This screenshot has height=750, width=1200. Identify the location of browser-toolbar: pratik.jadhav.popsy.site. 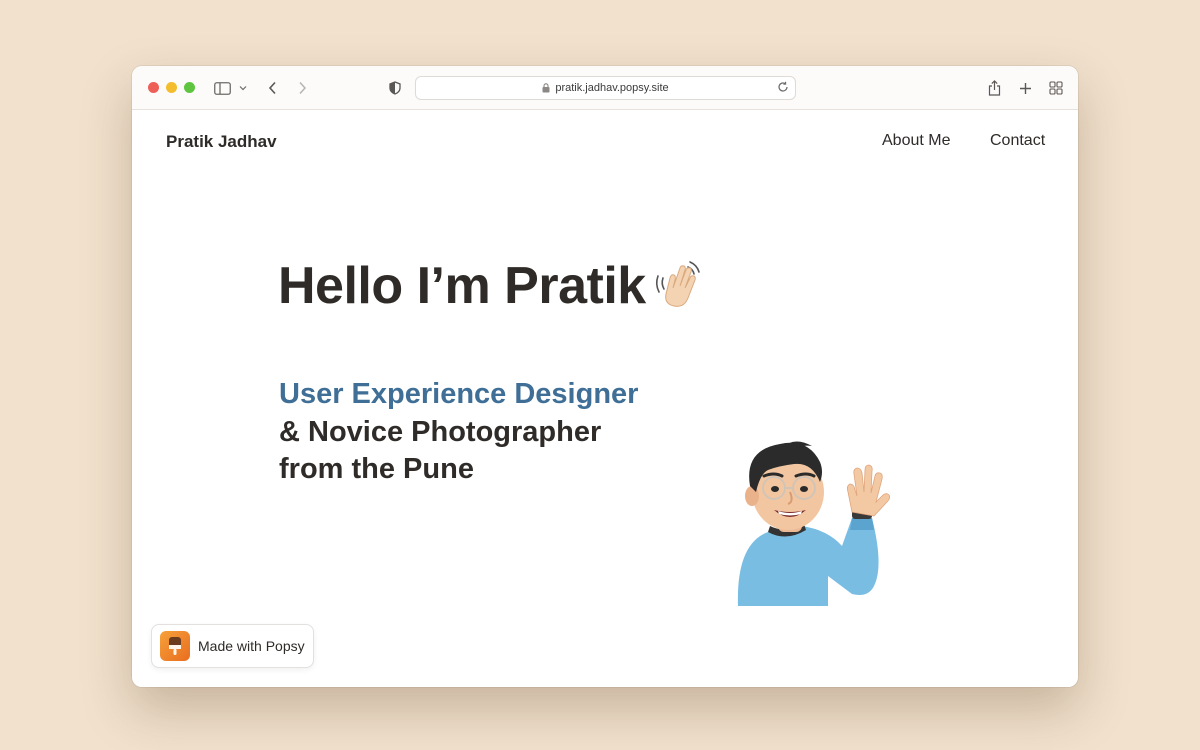
(605, 88).